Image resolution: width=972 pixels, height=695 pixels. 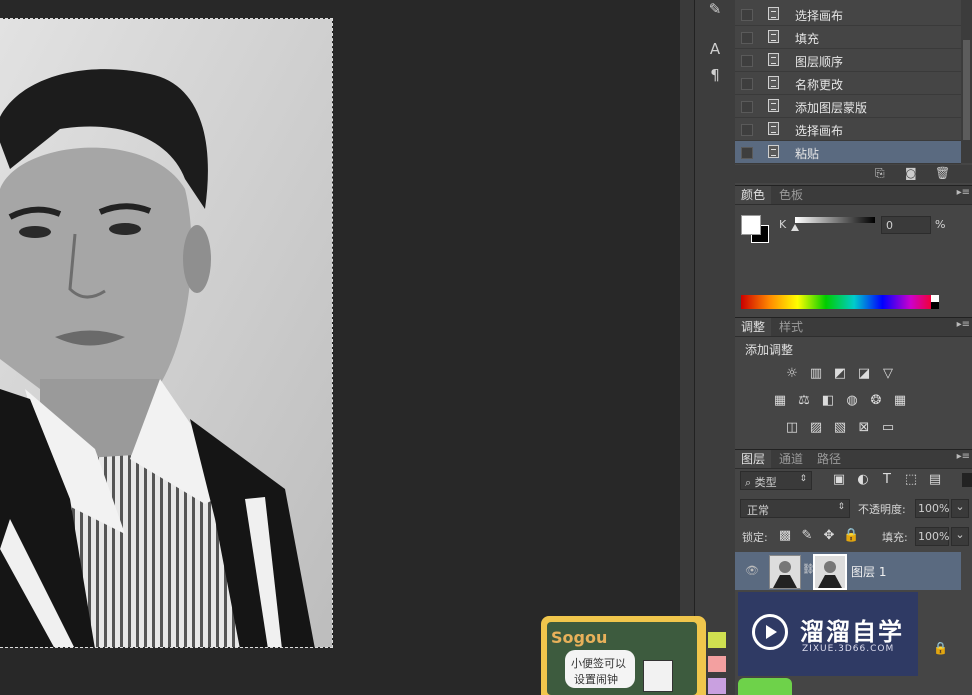 I want to click on paragraph-panel-icon: ¶, so click(x=715, y=75).